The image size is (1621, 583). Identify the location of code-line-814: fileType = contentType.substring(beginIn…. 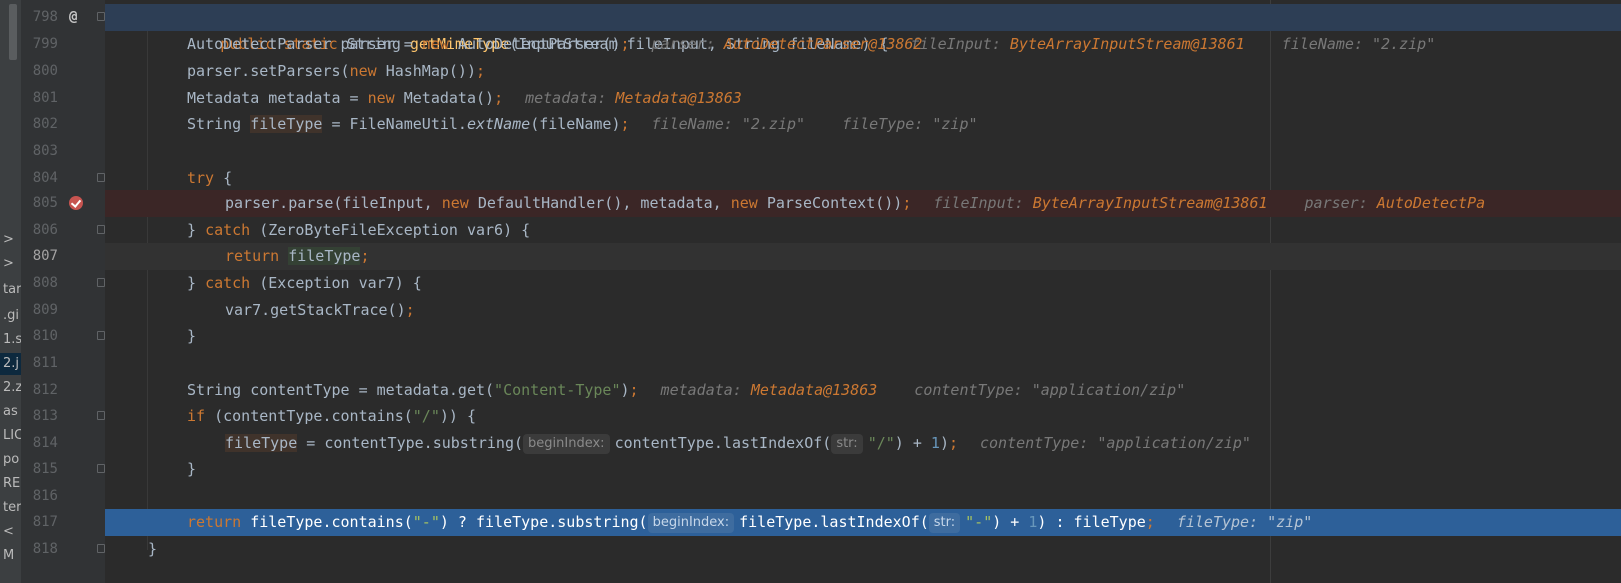
(863, 443).